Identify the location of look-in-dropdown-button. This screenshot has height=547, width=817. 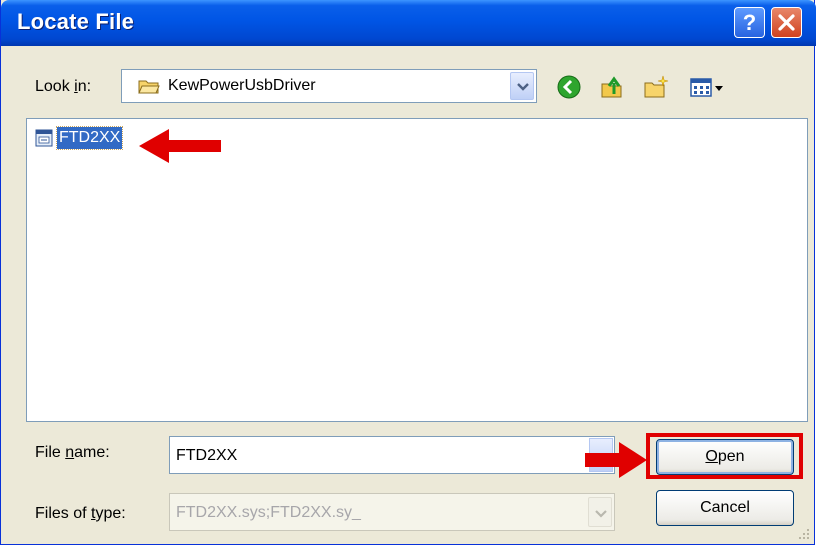
(522, 86).